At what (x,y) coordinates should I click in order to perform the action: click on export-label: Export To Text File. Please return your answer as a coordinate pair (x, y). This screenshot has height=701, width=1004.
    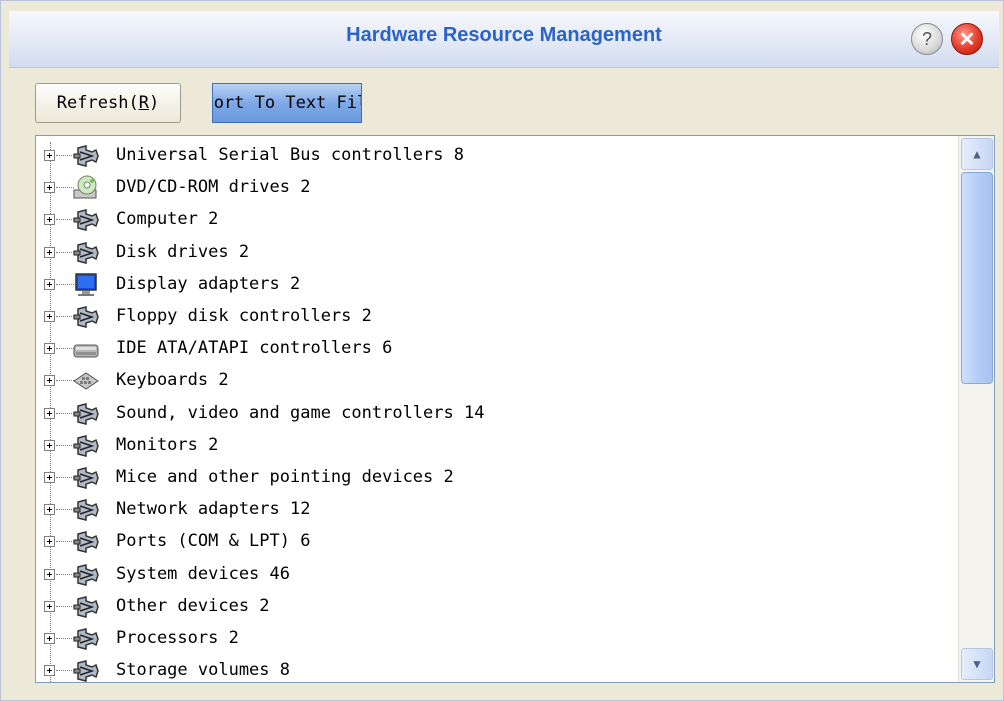
    Looking at the image, I should click on (287, 103).